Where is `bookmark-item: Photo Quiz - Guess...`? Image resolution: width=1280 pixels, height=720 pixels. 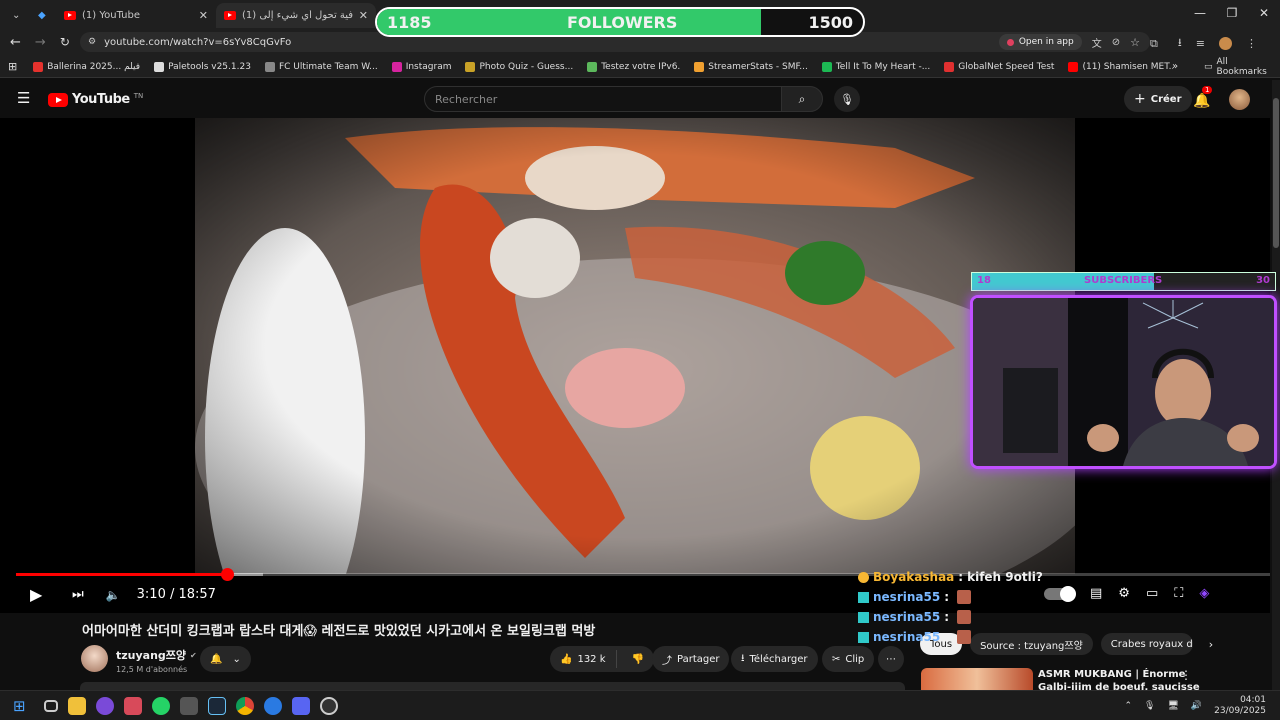
bookmark-item: Photo Quiz - Guess... is located at coordinates (519, 66).